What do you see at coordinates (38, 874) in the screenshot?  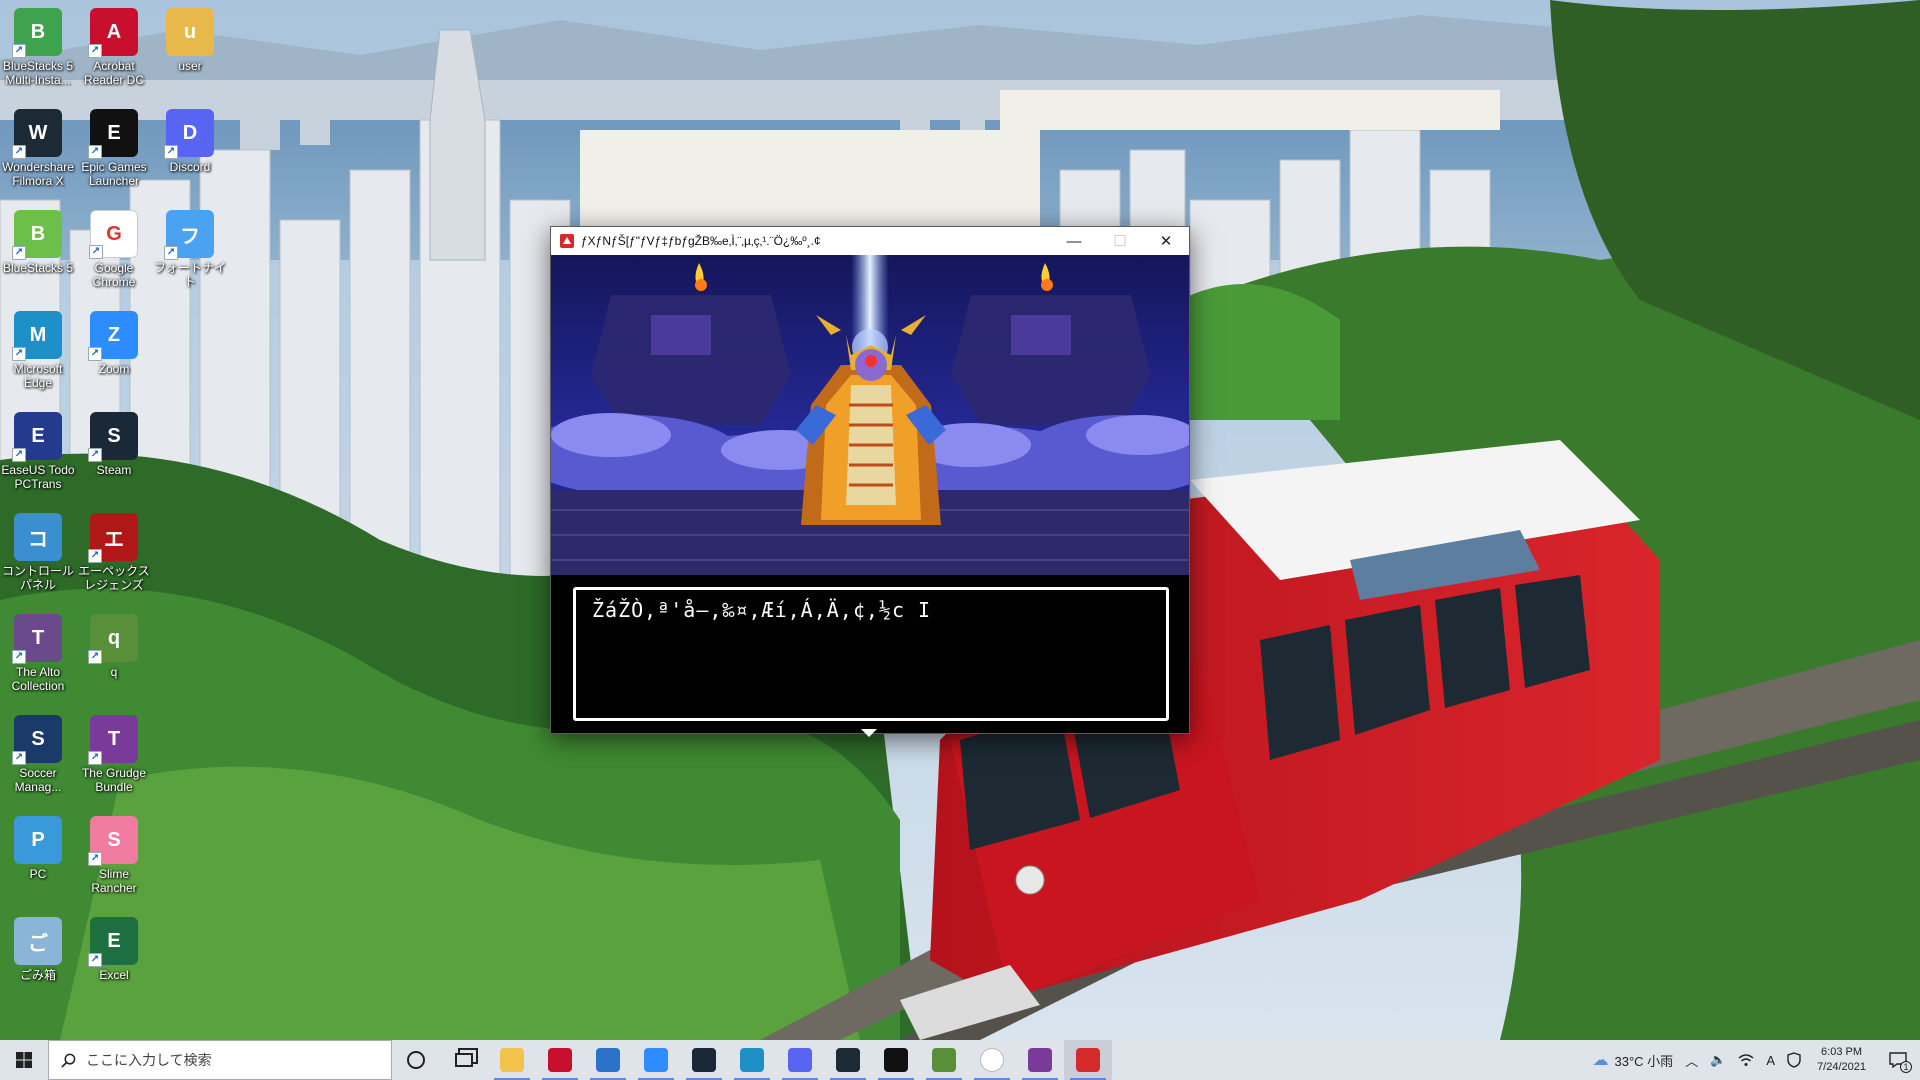 I see `desktop-icon-label: PC` at bounding box center [38, 874].